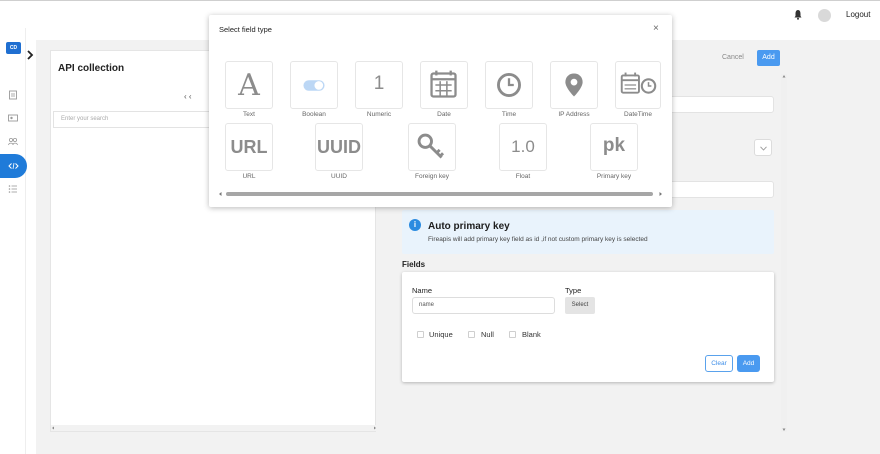  What do you see at coordinates (768, 58) in the screenshot?
I see `add-button: Add` at bounding box center [768, 58].